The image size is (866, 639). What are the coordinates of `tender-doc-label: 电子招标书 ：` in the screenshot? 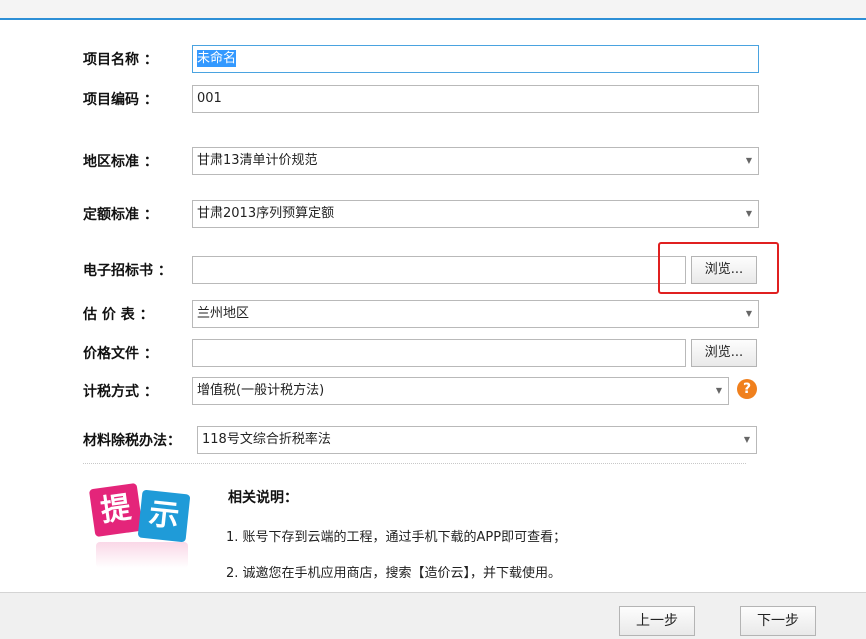 It's located at (127, 271).